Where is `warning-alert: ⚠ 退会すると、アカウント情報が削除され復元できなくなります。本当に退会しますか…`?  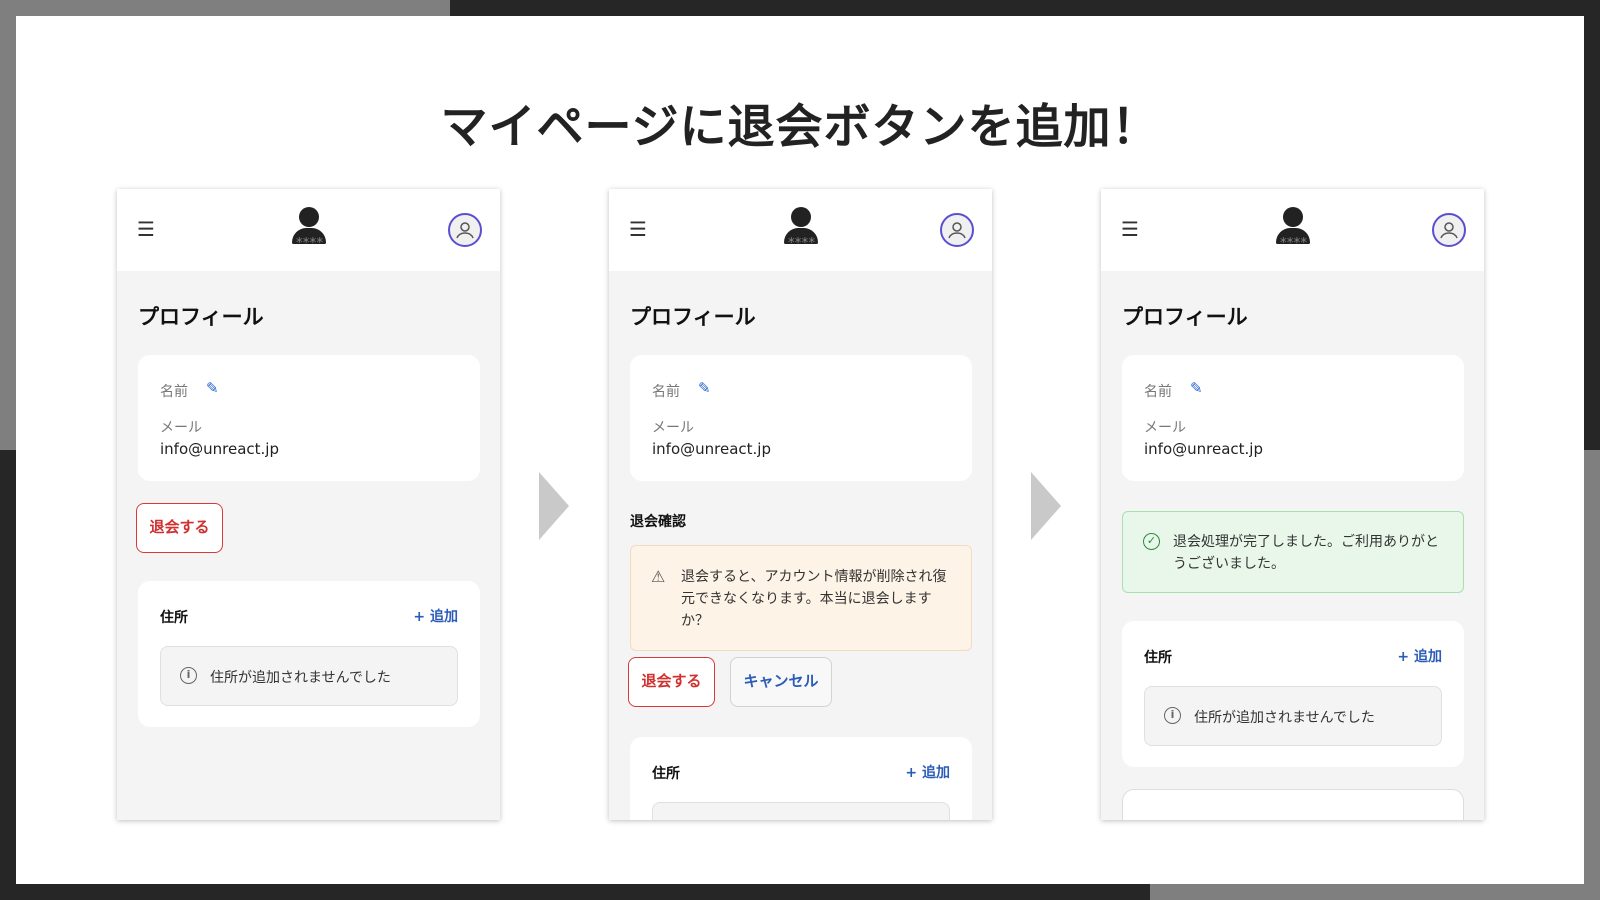 warning-alert: ⚠ 退会すると、アカウント情報が削除され復元できなくなります。本当に退会しますか… is located at coordinates (801, 598).